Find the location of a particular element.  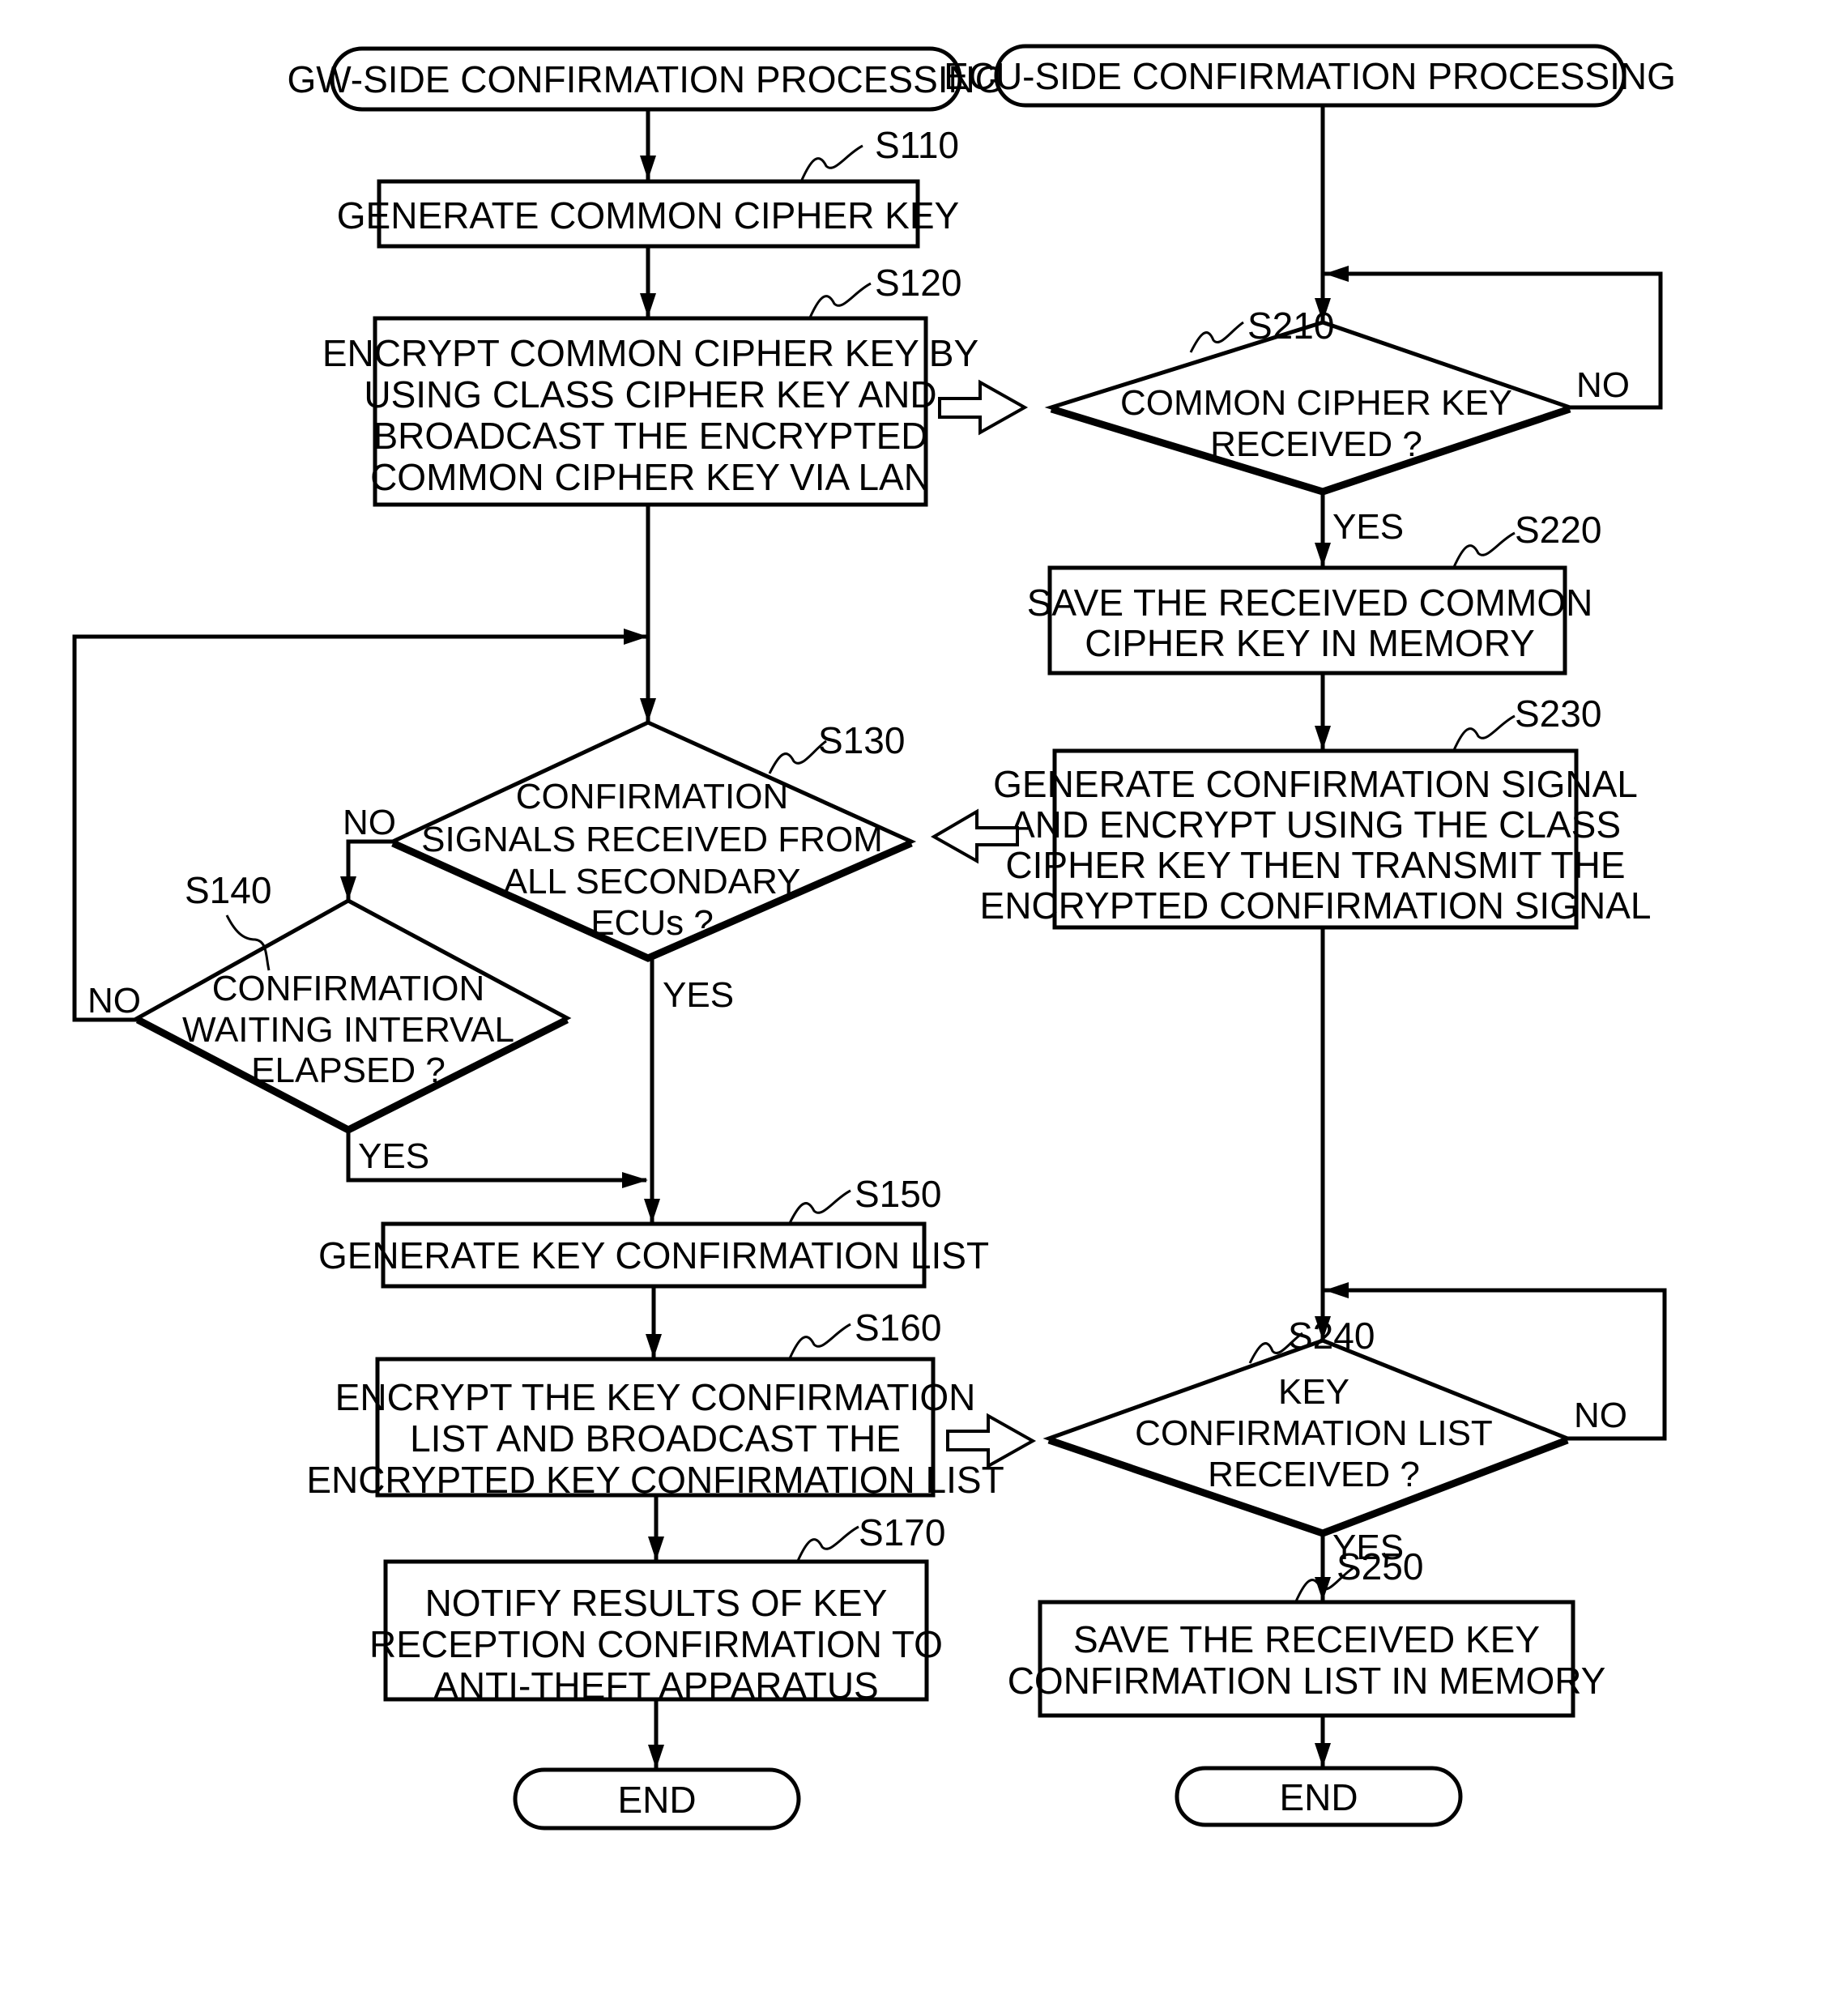

step-s170-line1: NOTIFY RESULTS OF KEY is located at coordinates (657, 1603).